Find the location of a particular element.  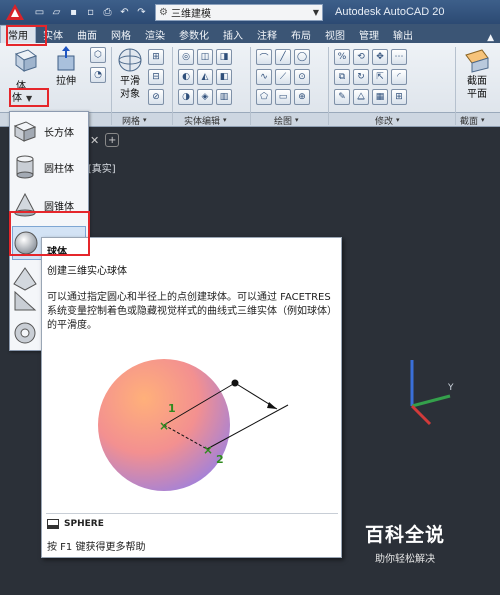

redo-icon: ↷ is located at coordinates (141, 12).